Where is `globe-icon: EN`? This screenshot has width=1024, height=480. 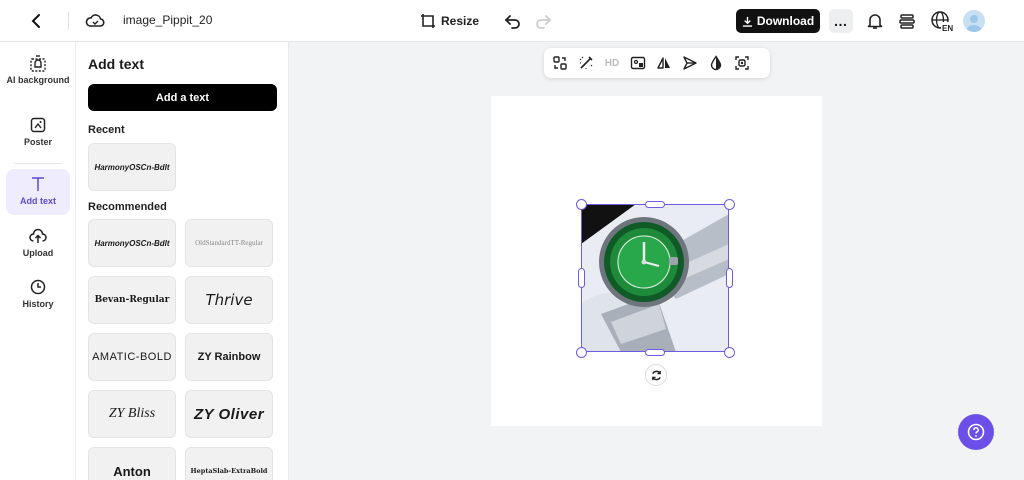 globe-icon: EN is located at coordinates (942, 22).